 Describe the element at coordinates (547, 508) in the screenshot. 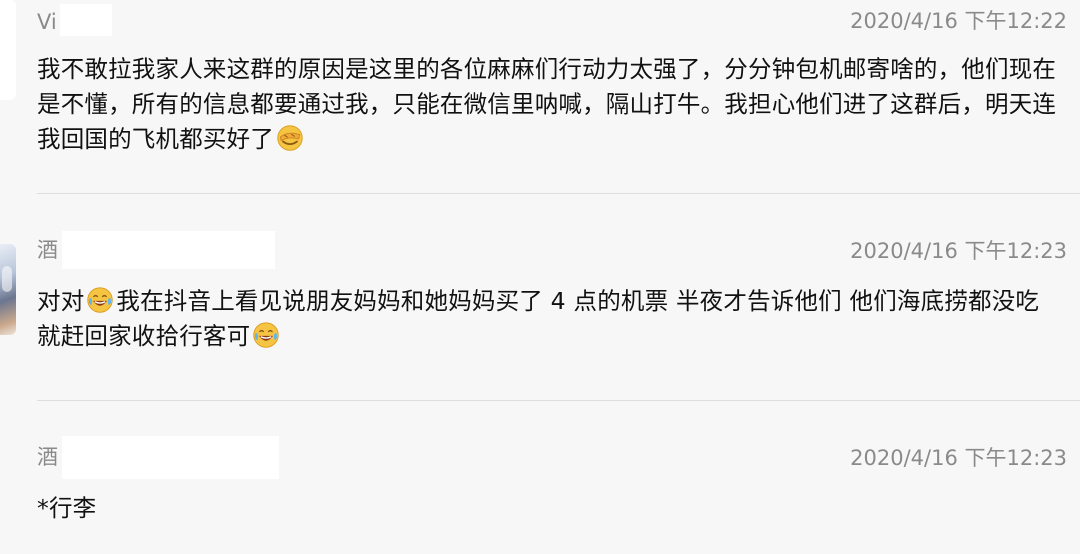

I see `message-text: *行李` at that location.